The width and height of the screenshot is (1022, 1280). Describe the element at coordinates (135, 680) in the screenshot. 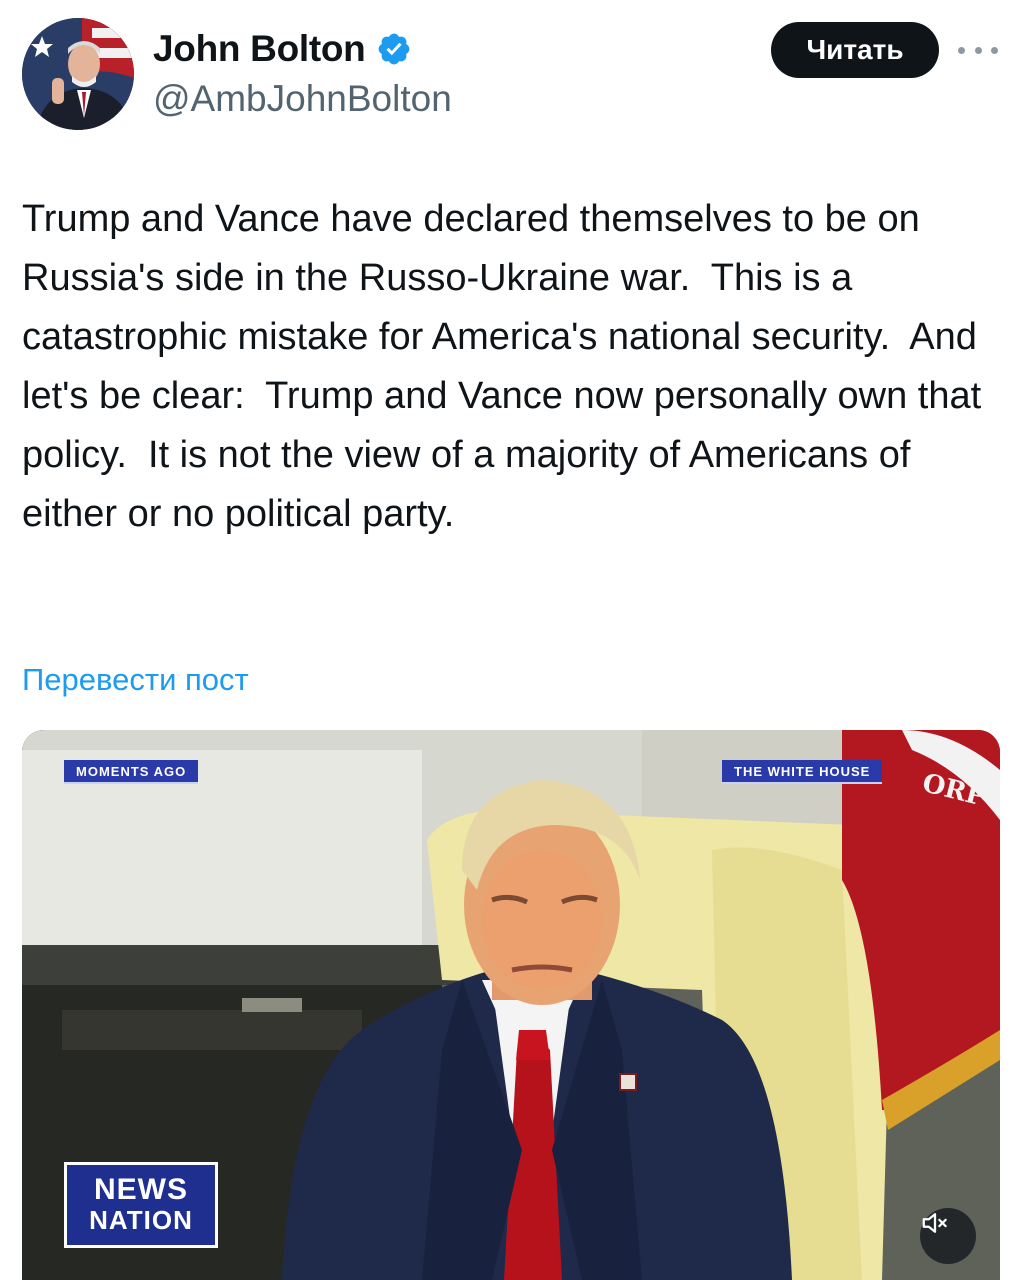

I see `translate-post-link: Перевести пост` at that location.